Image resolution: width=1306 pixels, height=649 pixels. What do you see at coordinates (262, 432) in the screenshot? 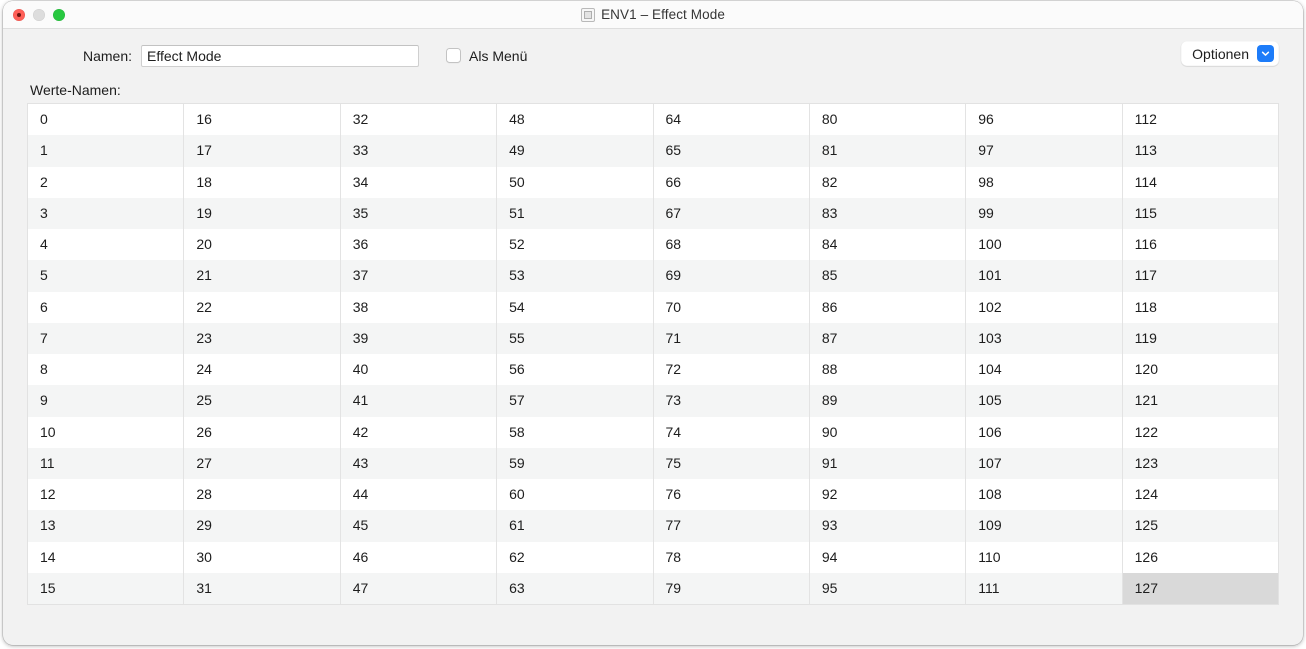
I see `values-table-cell: 26` at bounding box center [262, 432].